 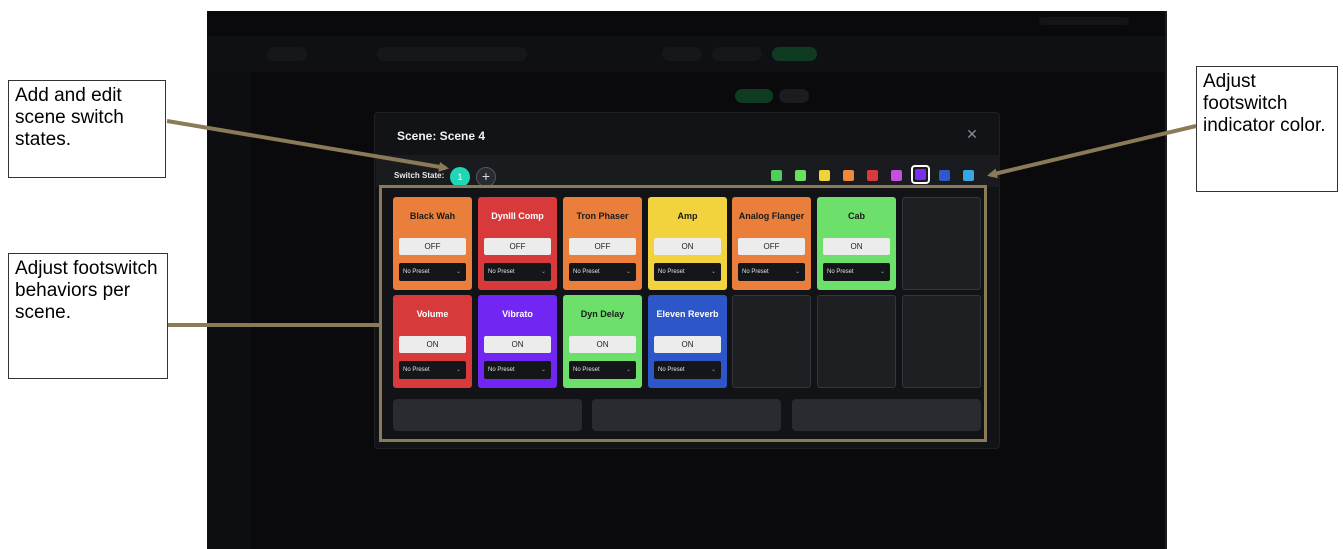 I want to click on app-sidebar, so click(x=229, y=310).